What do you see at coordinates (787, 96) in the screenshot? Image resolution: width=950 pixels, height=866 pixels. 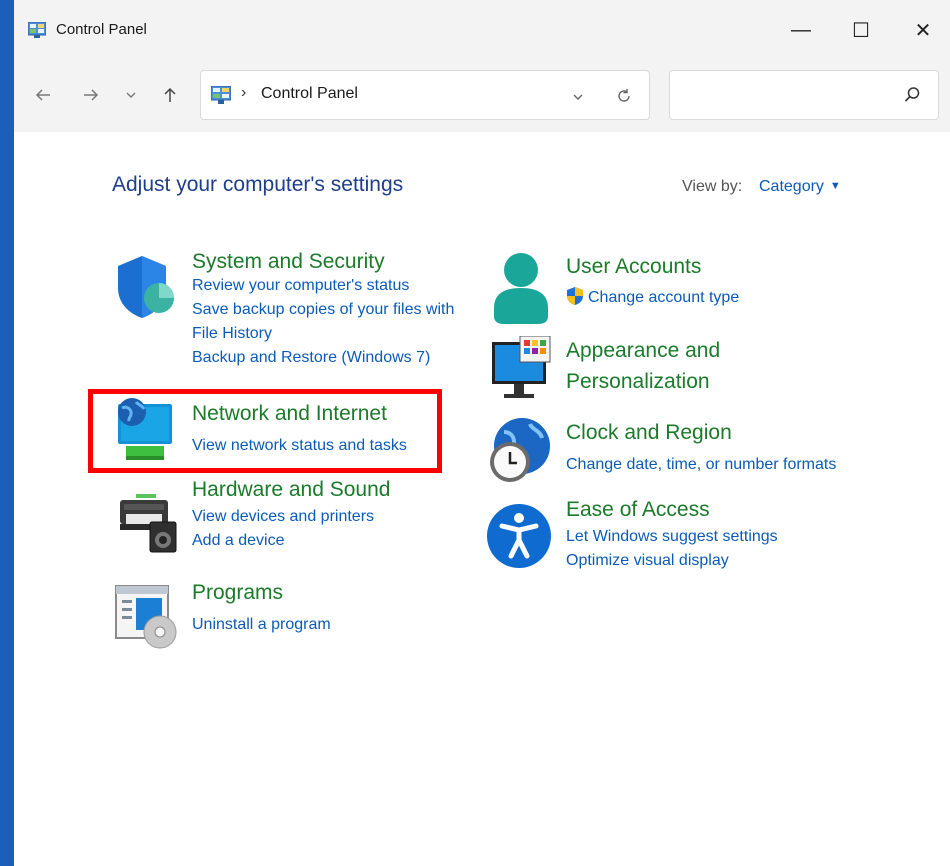 I see `search-input` at bounding box center [787, 96].